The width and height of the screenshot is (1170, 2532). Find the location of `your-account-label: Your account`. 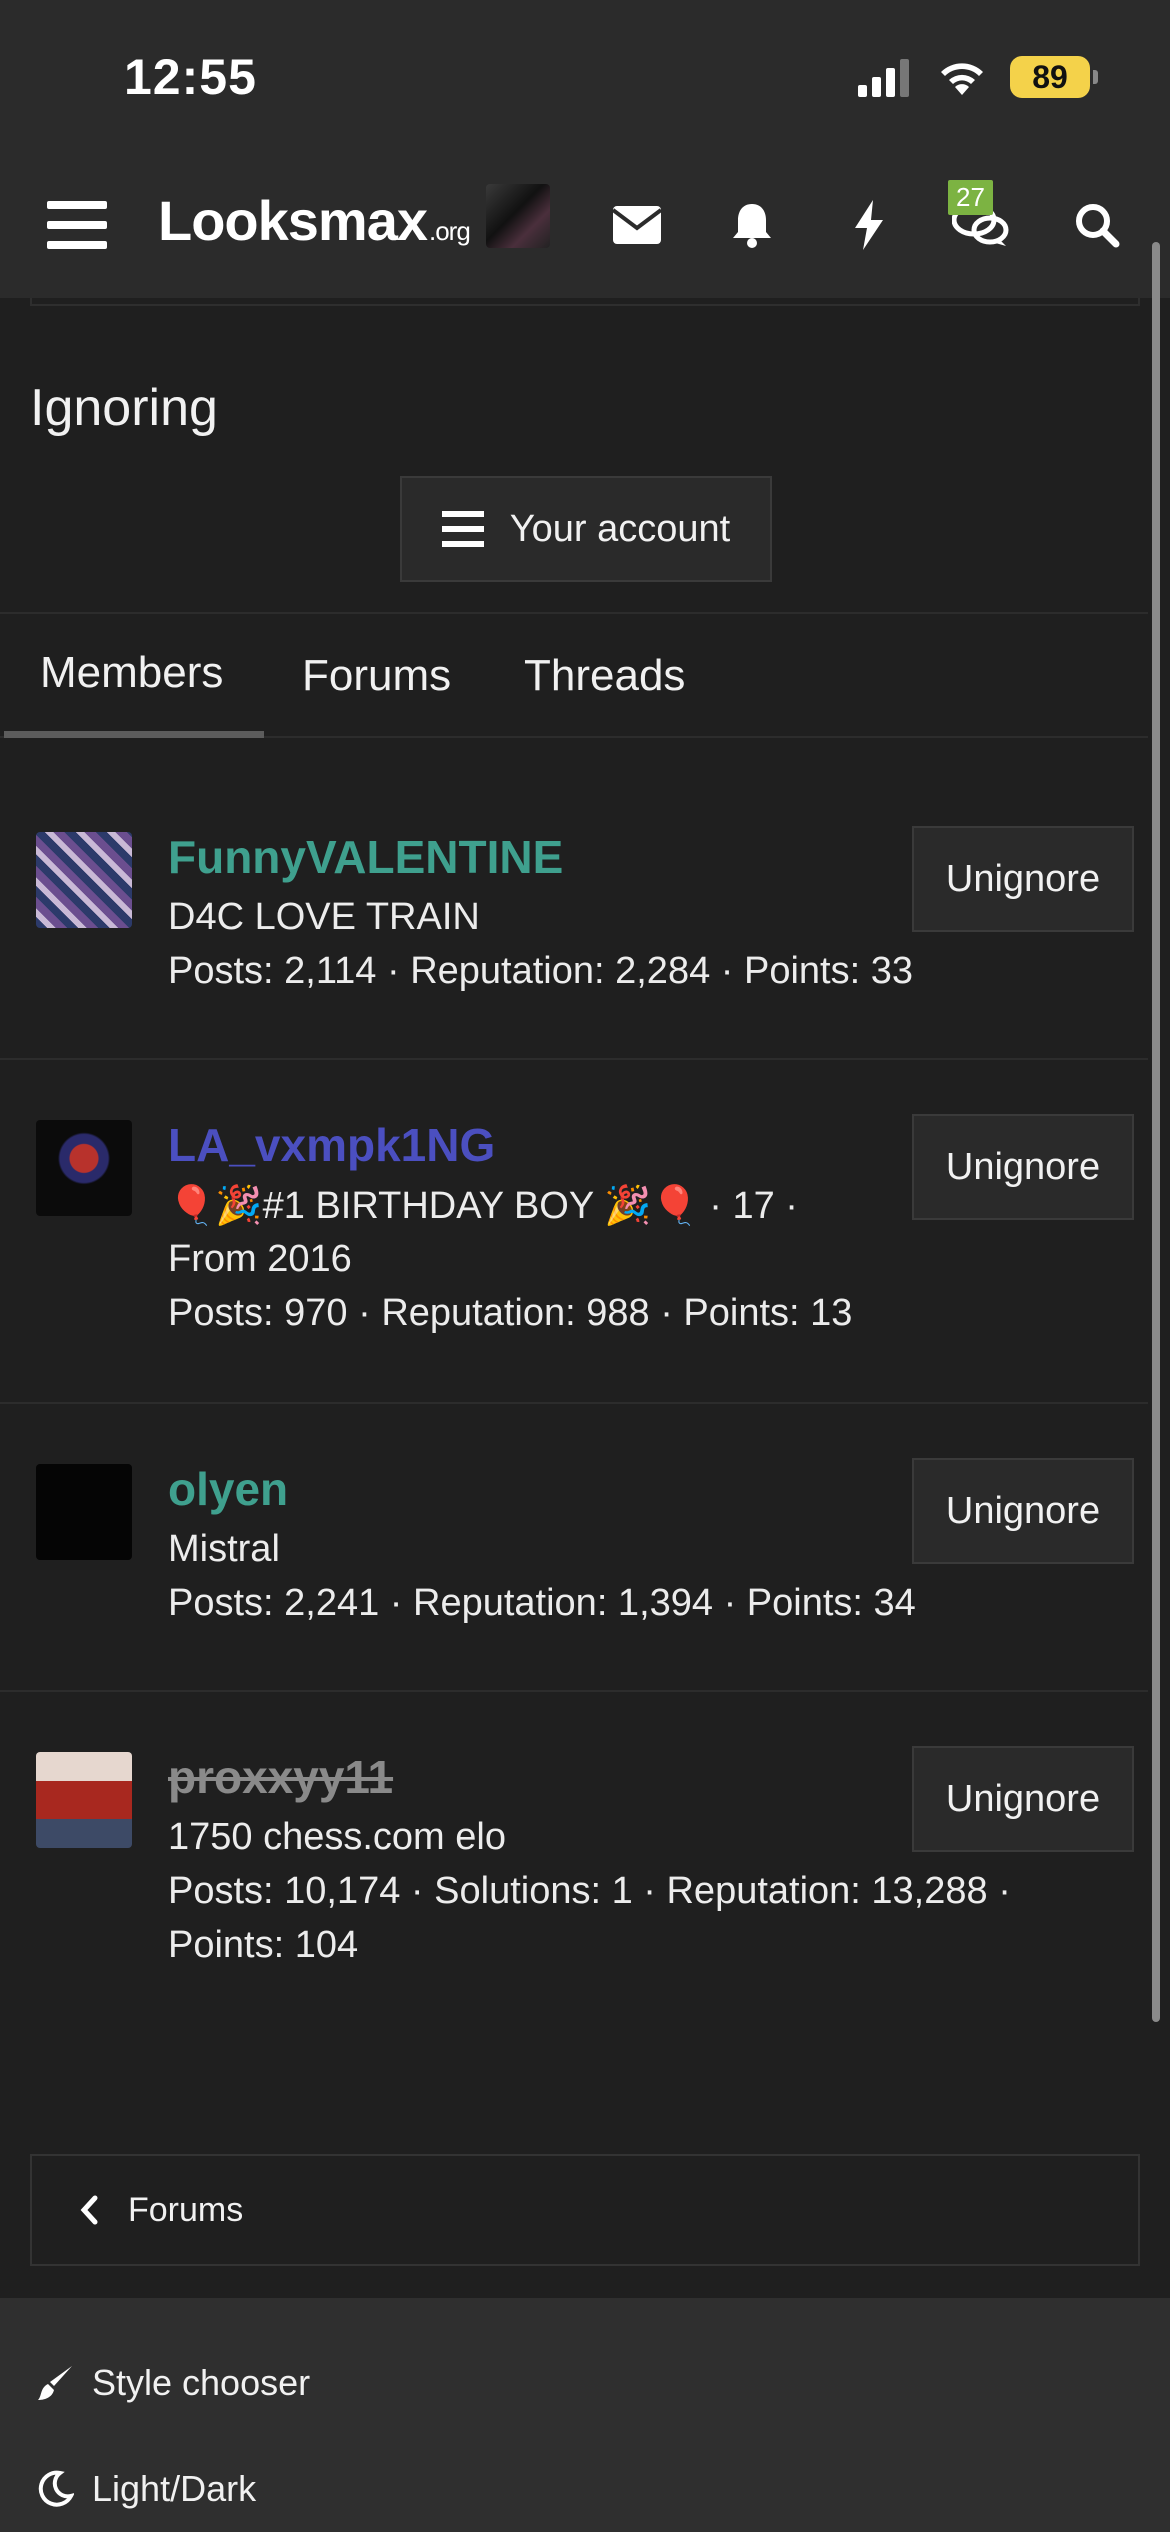

your-account-label: Your account is located at coordinates (620, 528).